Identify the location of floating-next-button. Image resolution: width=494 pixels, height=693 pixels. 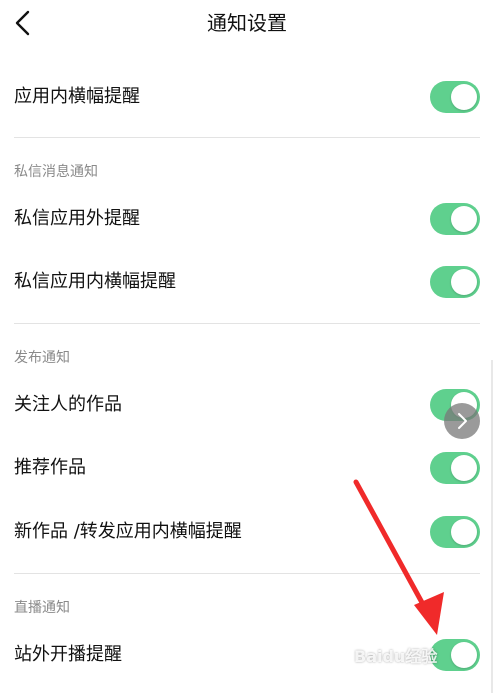
(462, 421).